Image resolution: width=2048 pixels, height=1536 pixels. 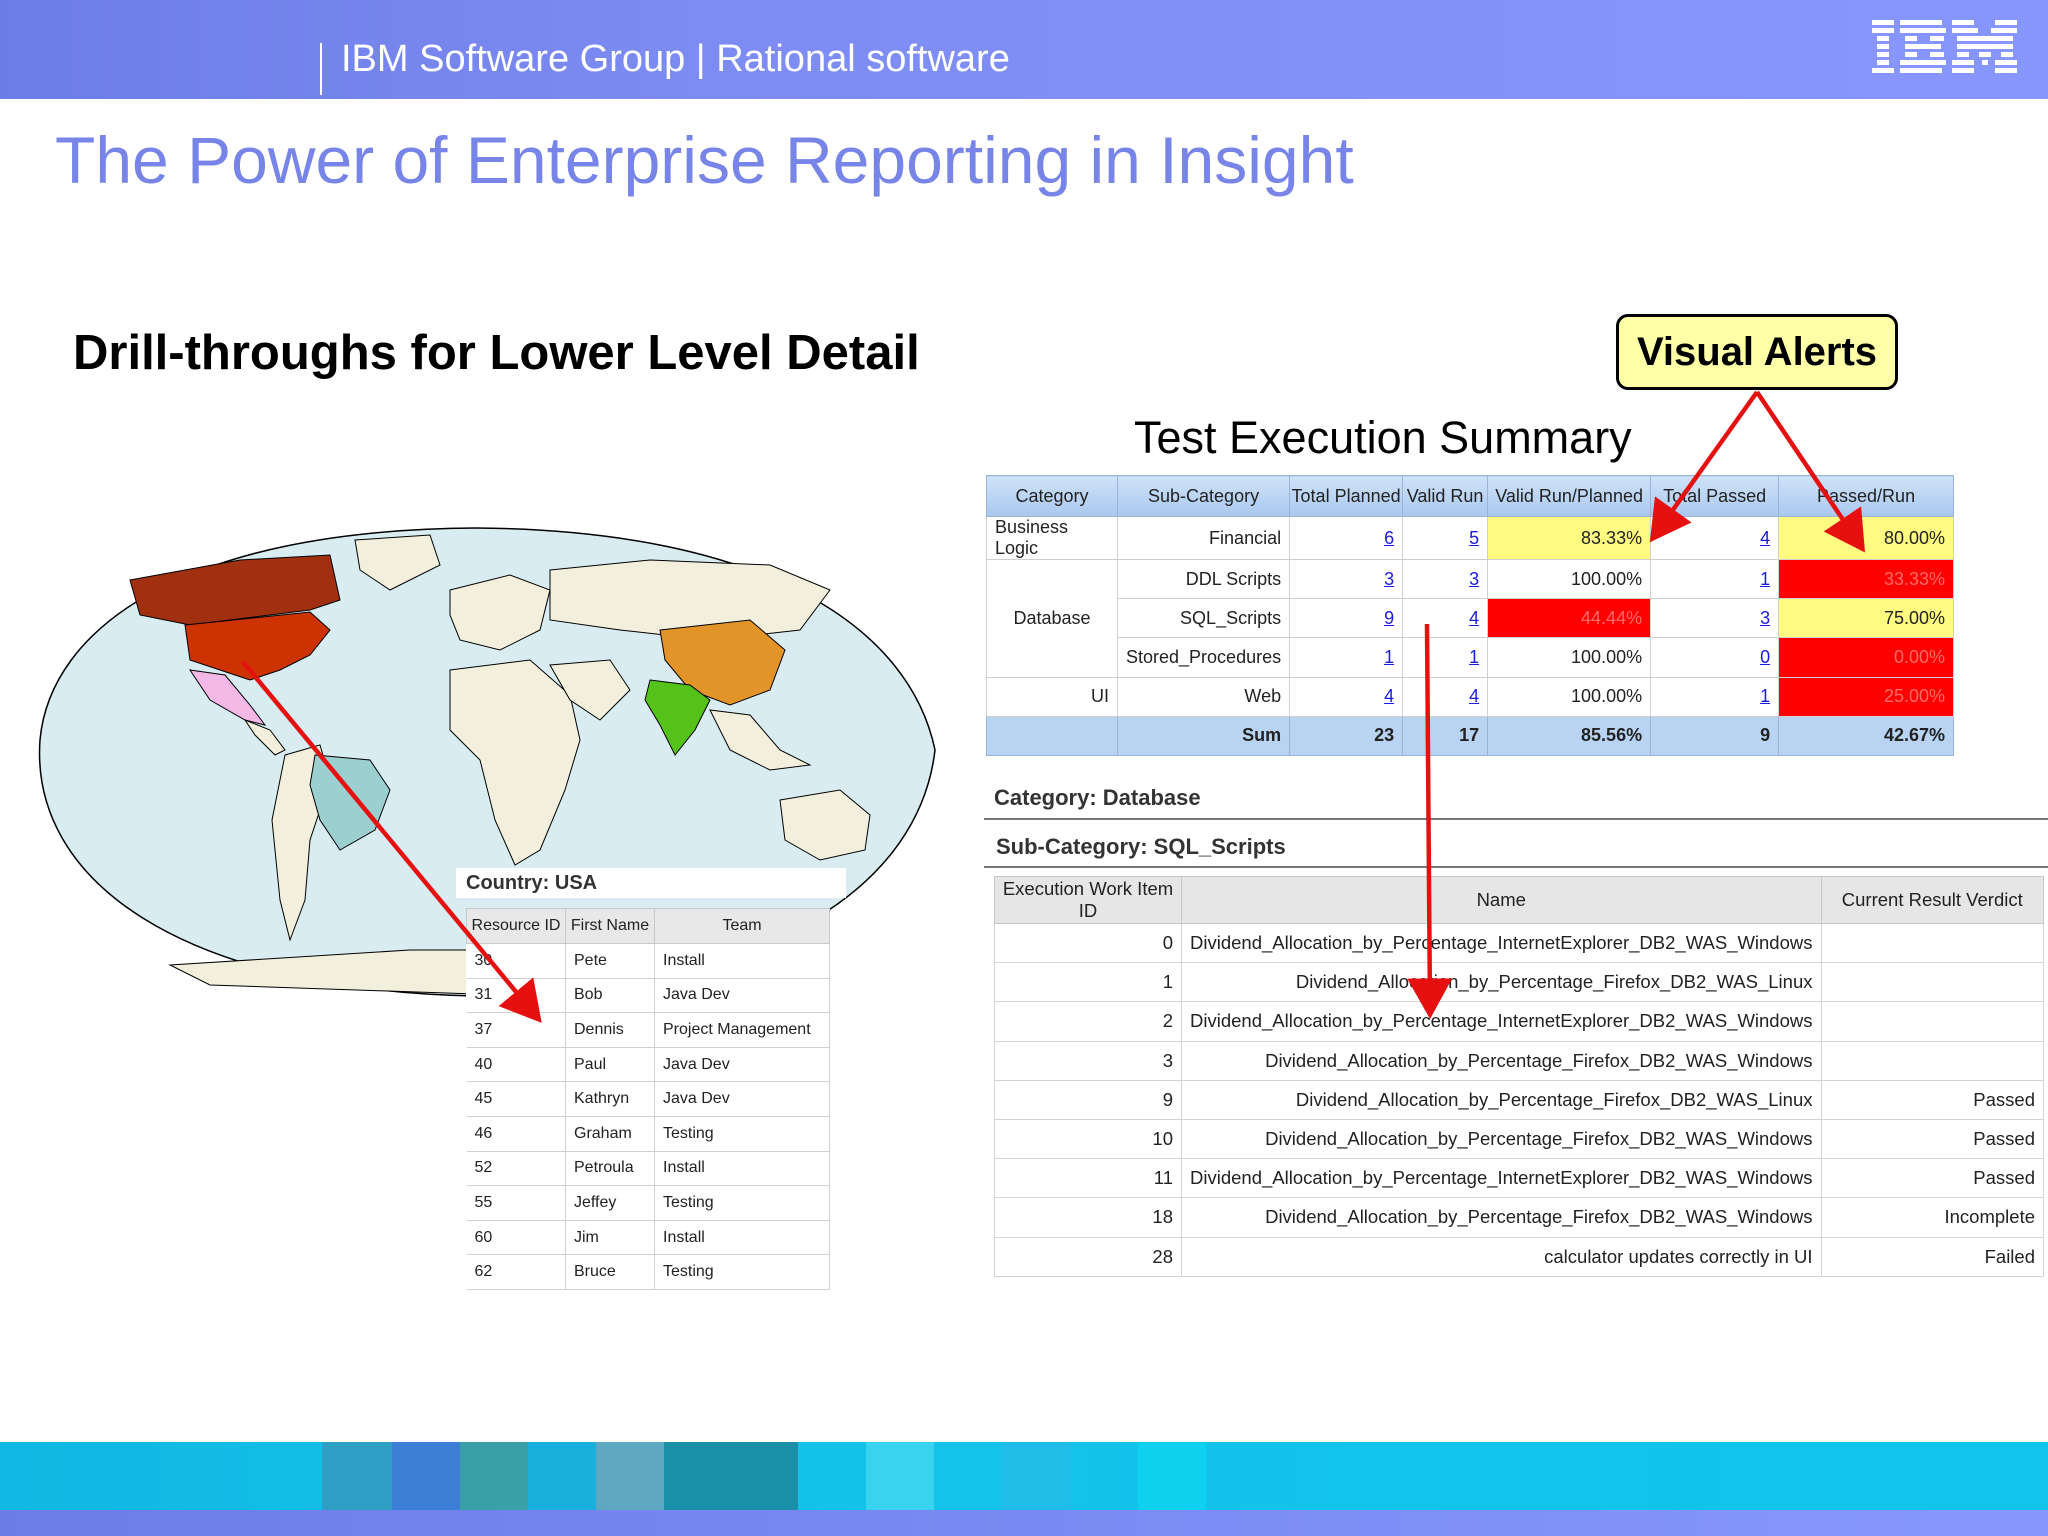 What do you see at coordinates (1088, 1060) in the screenshot?
I see `work-item-id-cell: 3` at bounding box center [1088, 1060].